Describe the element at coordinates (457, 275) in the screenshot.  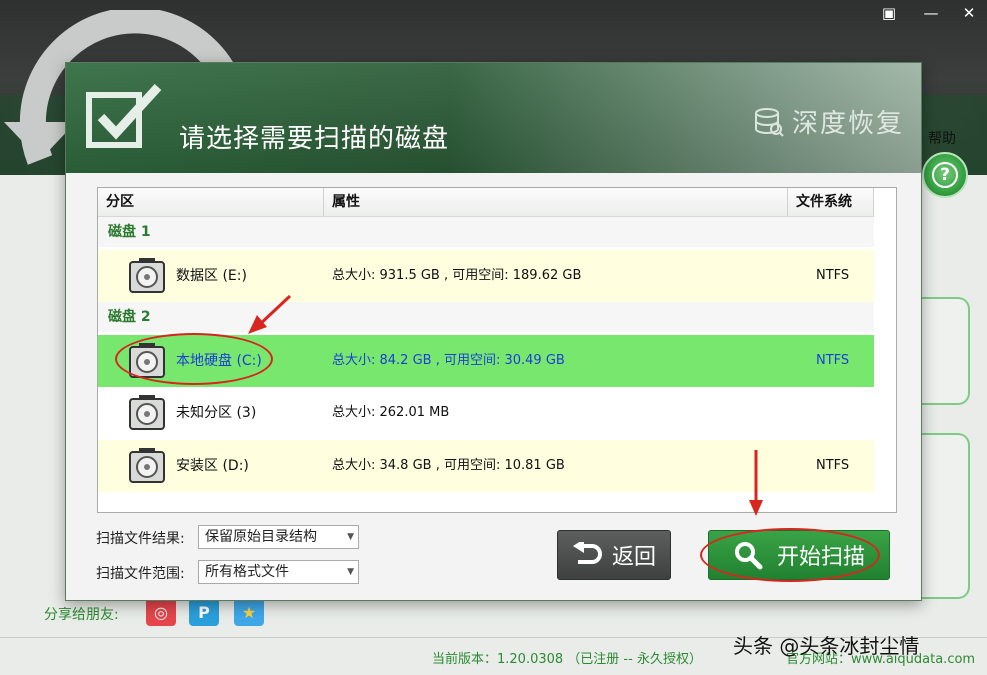
I see `partition-attributes: 总大小: 931.5 GB , 可用空间: 189.62 GB` at that location.